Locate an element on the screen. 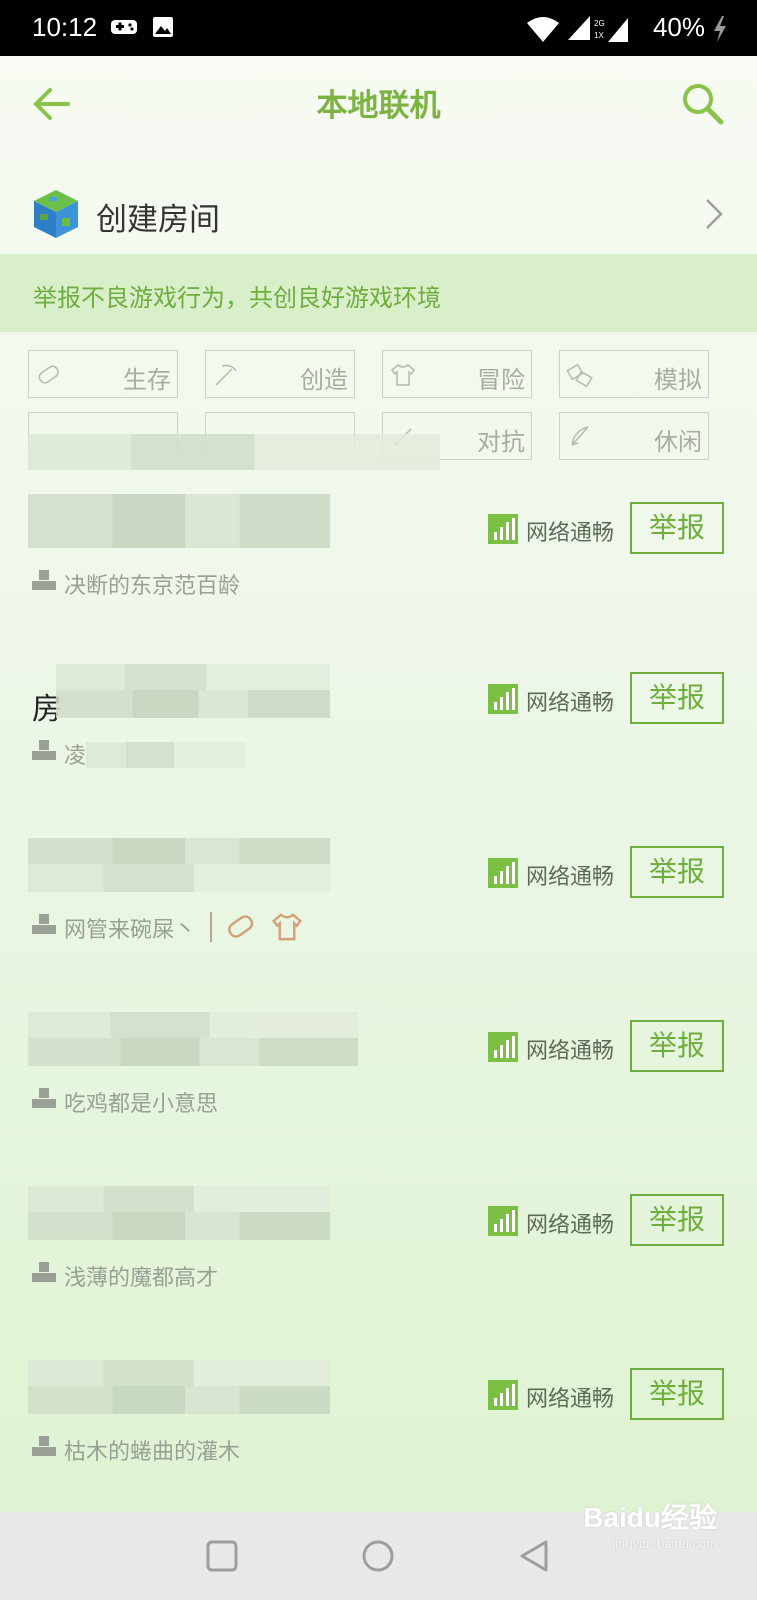  image-icon is located at coordinates (163, 27).